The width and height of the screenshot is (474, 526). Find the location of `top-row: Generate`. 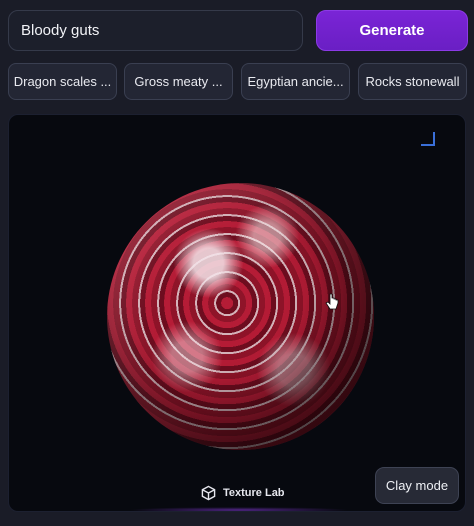

top-row: Generate is located at coordinates (238, 30).